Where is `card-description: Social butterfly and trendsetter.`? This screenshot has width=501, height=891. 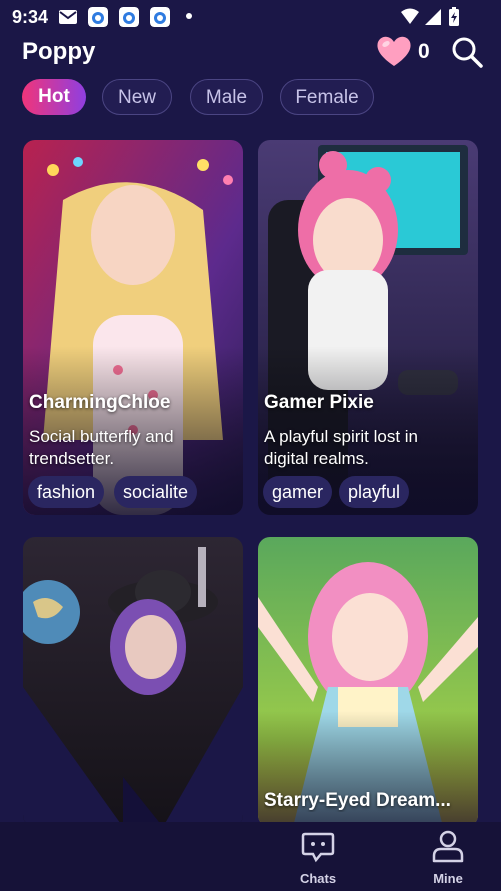 card-description: Social butterfly and trendsetter. is located at coordinates (101, 447).